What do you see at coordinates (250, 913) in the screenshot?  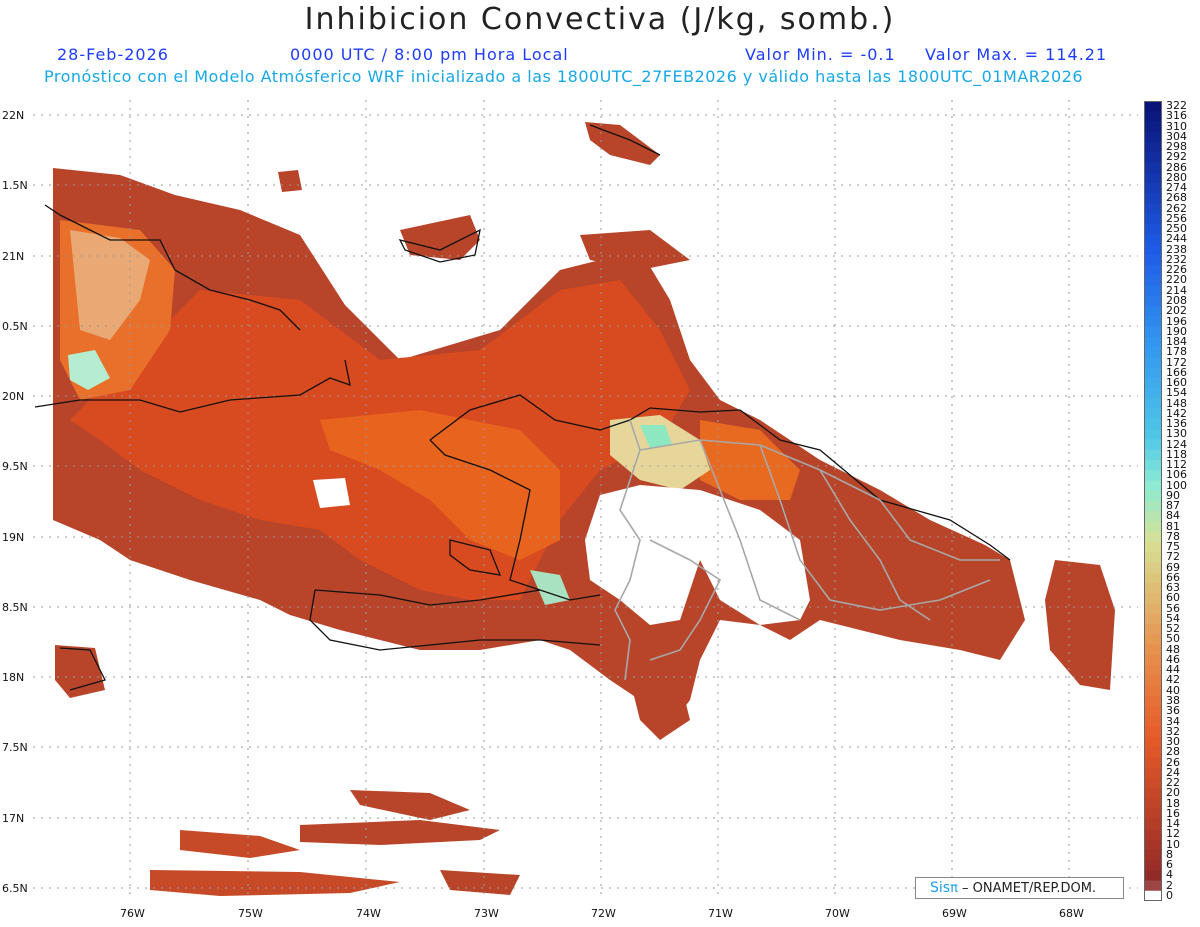 I see `lon-label: 75W` at bounding box center [250, 913].